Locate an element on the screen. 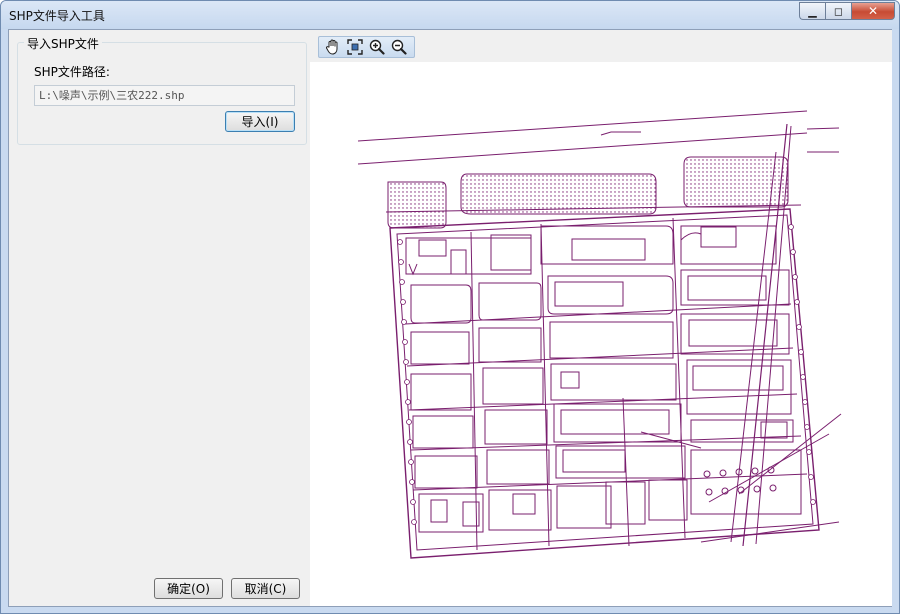  maximize-icon: ◻ is located at coordinates (838, 11).